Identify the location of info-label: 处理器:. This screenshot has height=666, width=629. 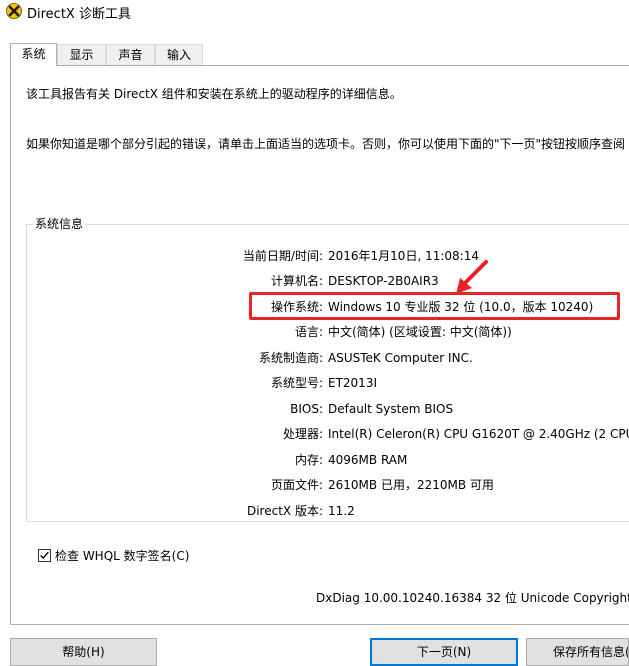
(302, 434).